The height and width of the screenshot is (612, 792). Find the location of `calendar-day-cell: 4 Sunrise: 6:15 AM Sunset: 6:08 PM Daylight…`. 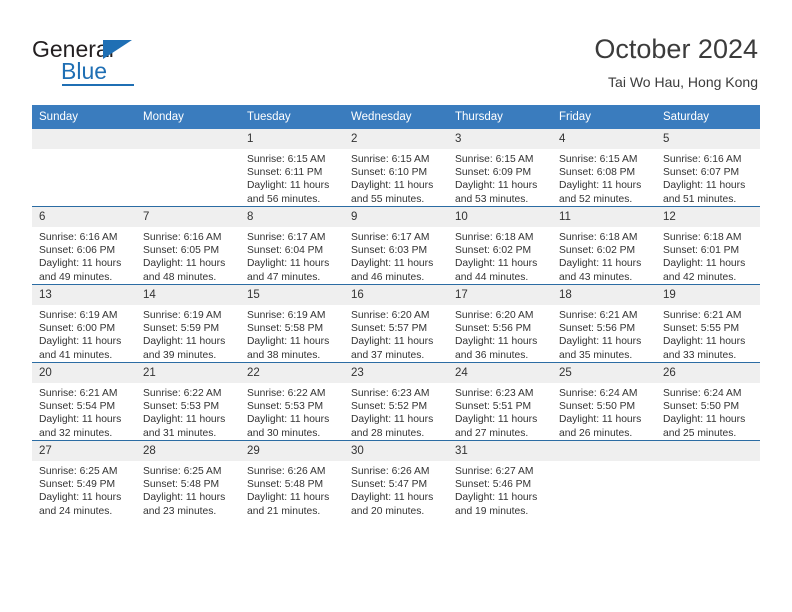

calendar-day-cell: 4 Sunrise: 6:15 AM Sunset: 6:08 PM Daylight… is located at coordinates (604, 168).